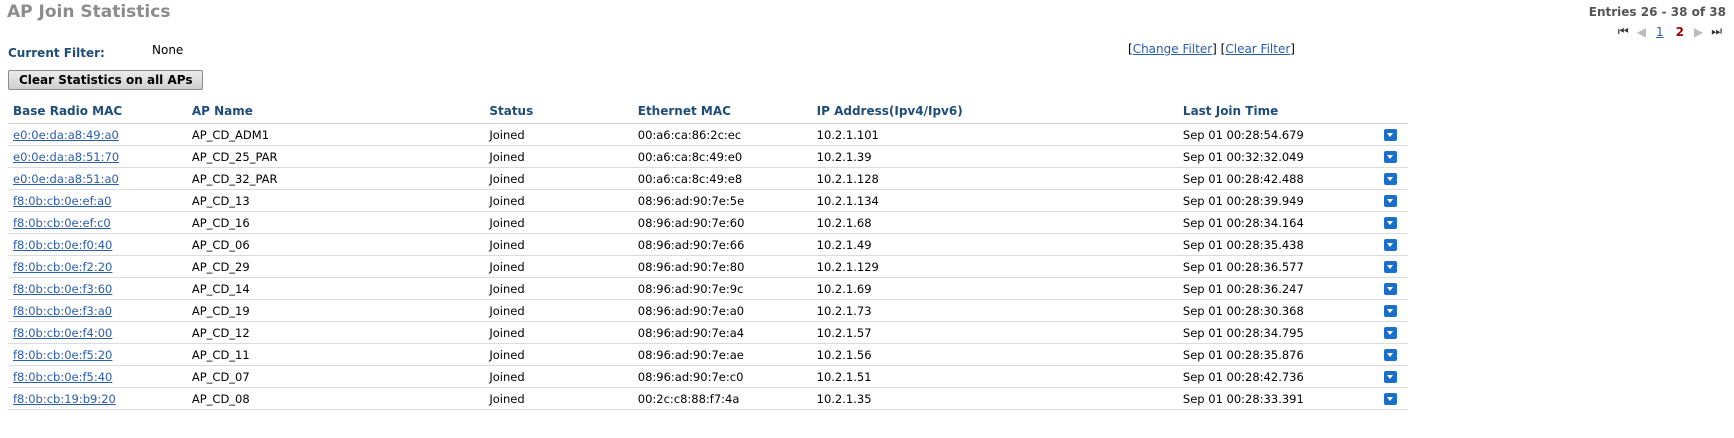 The image size is (1734, 438). What do you see at coordinates (1278, 332) in the screenshot?
I see `cell-last-join-time: Sep 01 00:28:34.795` at bounding box center [1278, 332].